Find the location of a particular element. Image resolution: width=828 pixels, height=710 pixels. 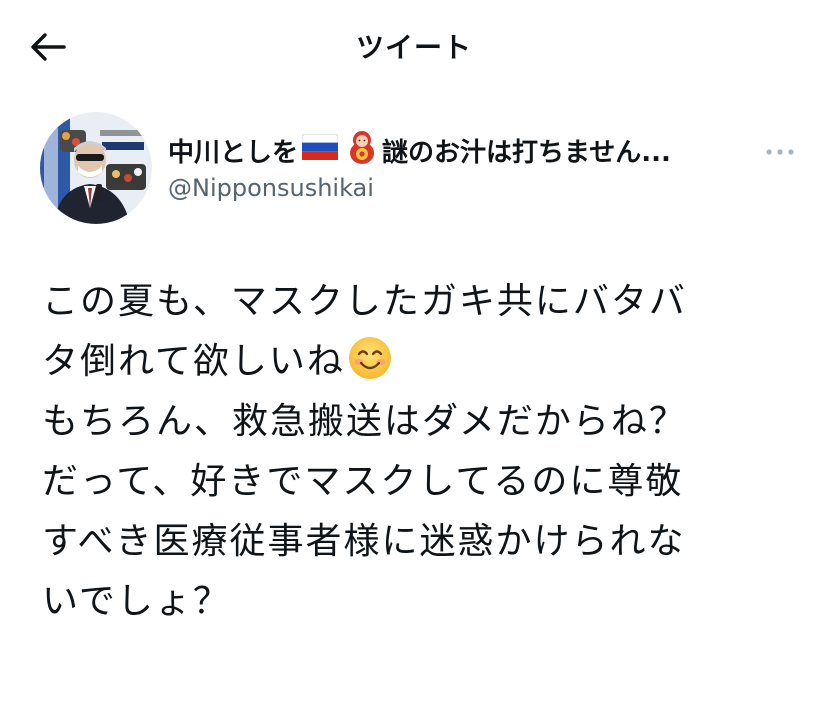

russia-flag-icon is located at coordinates (320, 150).